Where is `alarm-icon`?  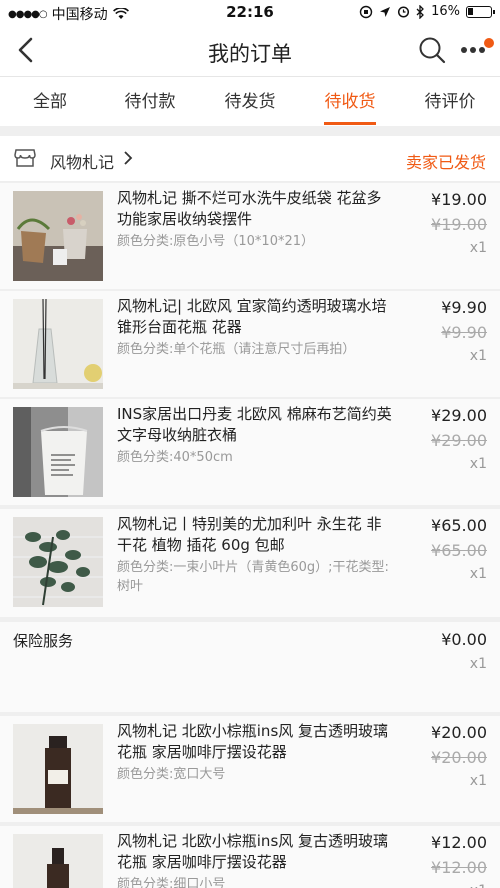
alarm-icon is located at coordinates (404, 12).